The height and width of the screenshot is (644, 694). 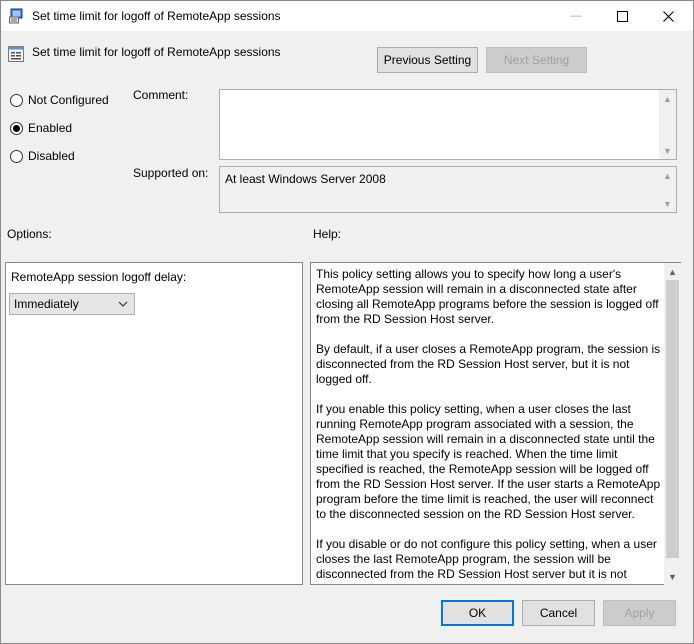 What do you see at coordinates (327, 234) in the screenshot?
I see `help-section-label: Help:` at bounding box center [327, 234].